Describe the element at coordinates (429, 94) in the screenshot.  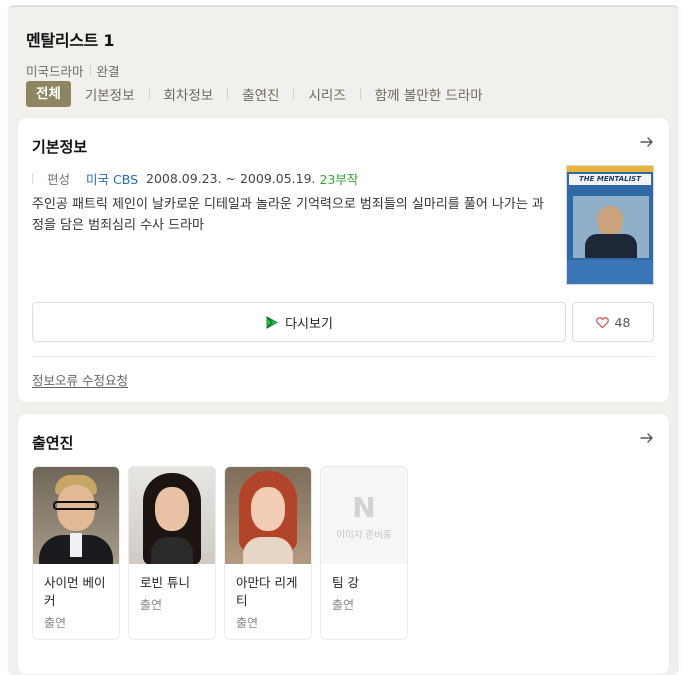
I see `tab-recommended: 함께 볼만한 드라마` at that location.